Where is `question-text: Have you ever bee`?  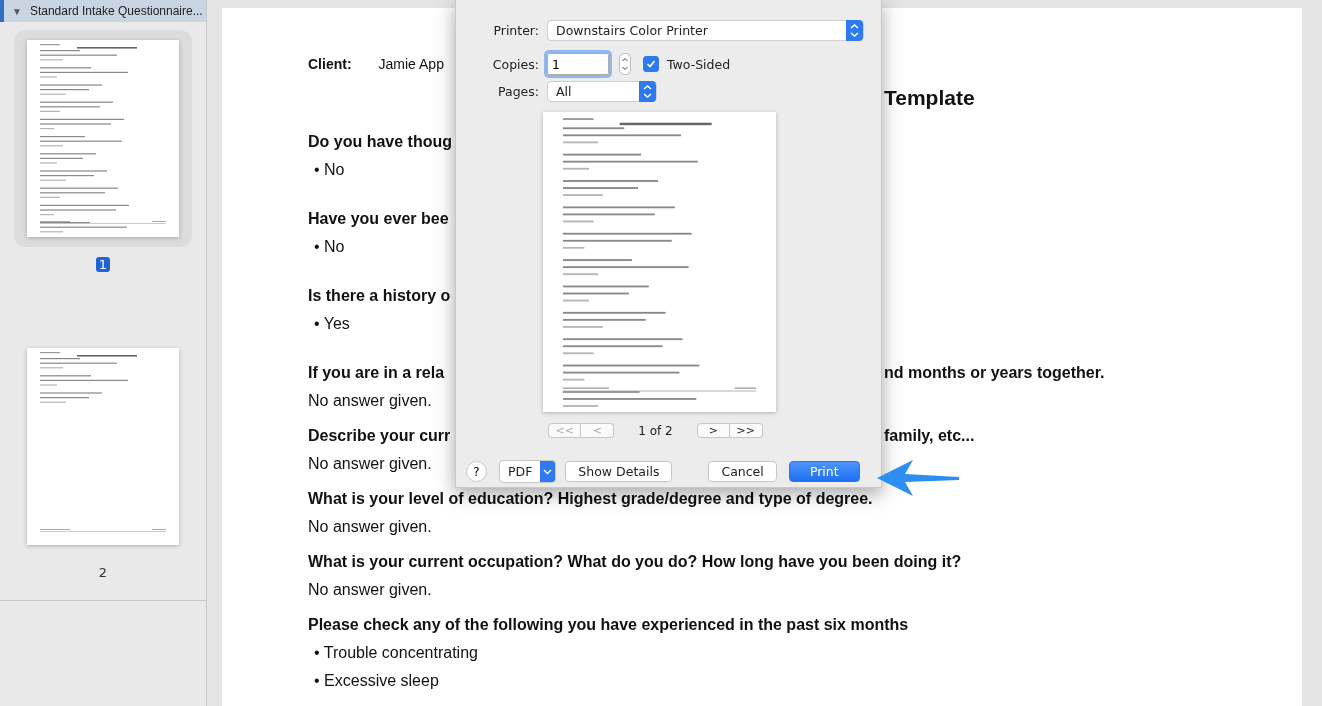 question-text: Have you ever bee is located at coordinates (378, 219).